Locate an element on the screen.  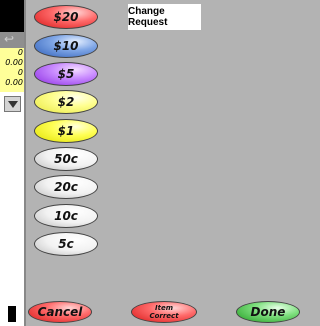
return-arrow-icon: ↩ is located at coordinates (9, 39).